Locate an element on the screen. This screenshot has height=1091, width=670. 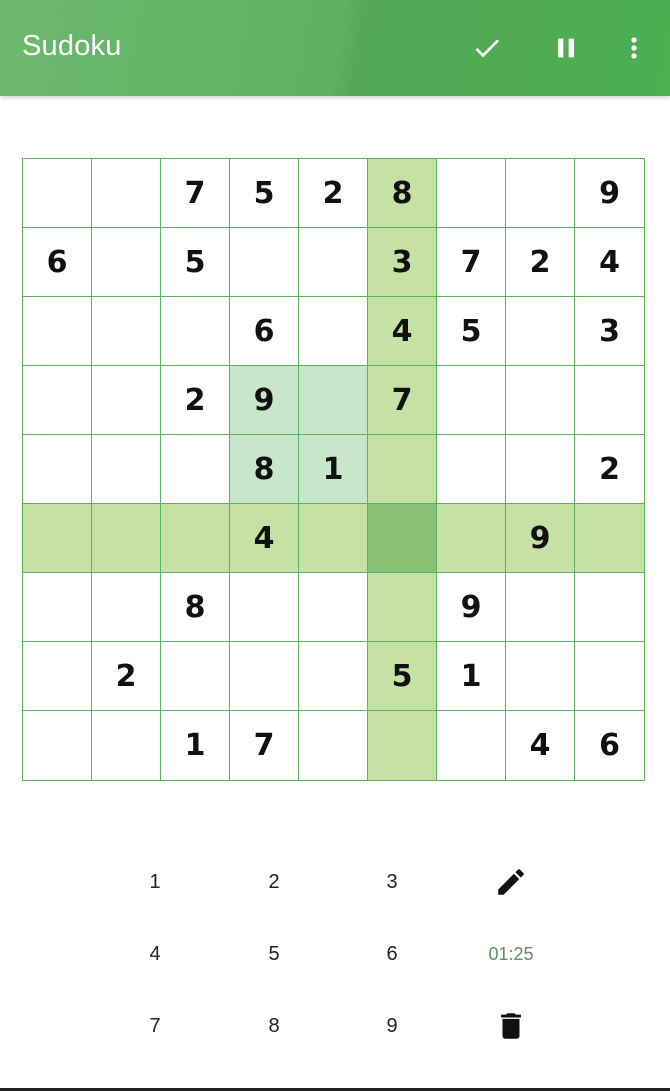
cell-r2-c9: 4 is located at coordinates (609, 262).